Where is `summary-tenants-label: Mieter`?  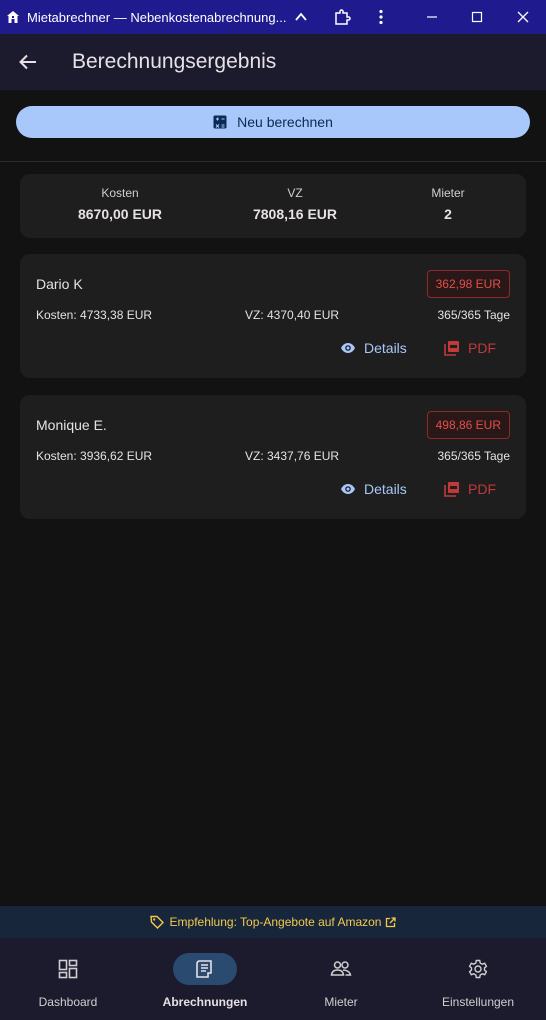 summary-tenants-label: Mieter is located at coordinates (448, 193).